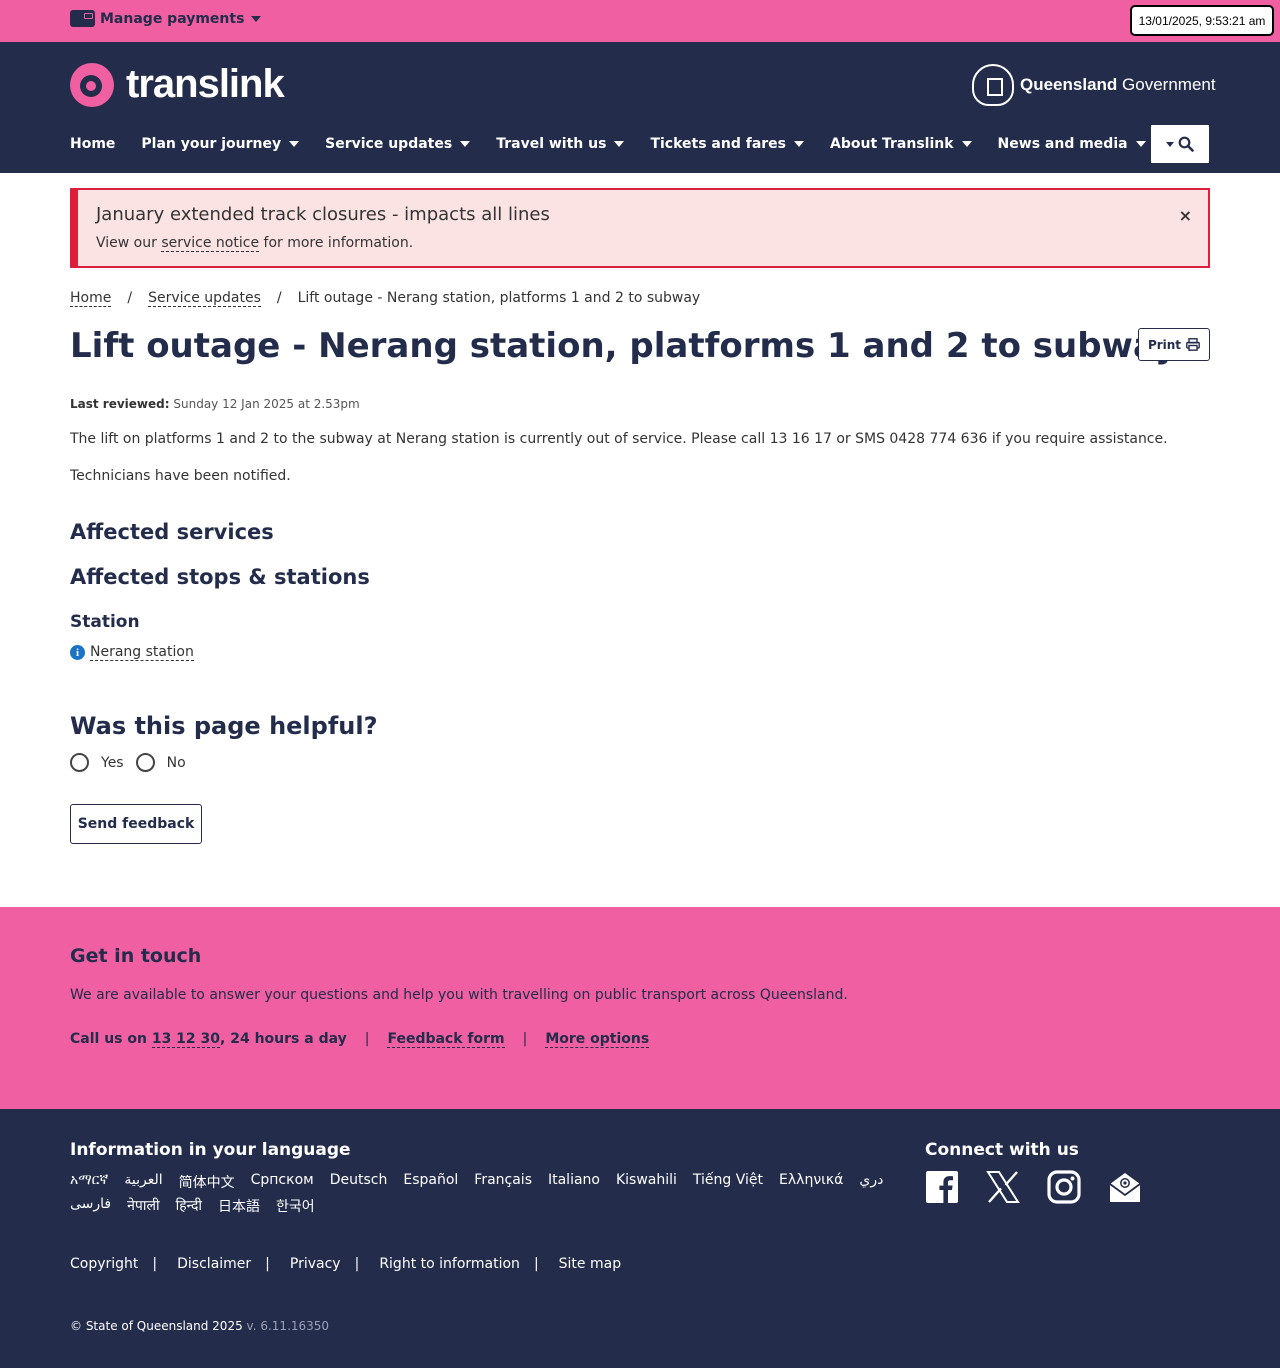  What do you see at coordinates (597, 1039) in the screenshot?
I see `more-options-link: More options` at bounding box center [597, 1039].